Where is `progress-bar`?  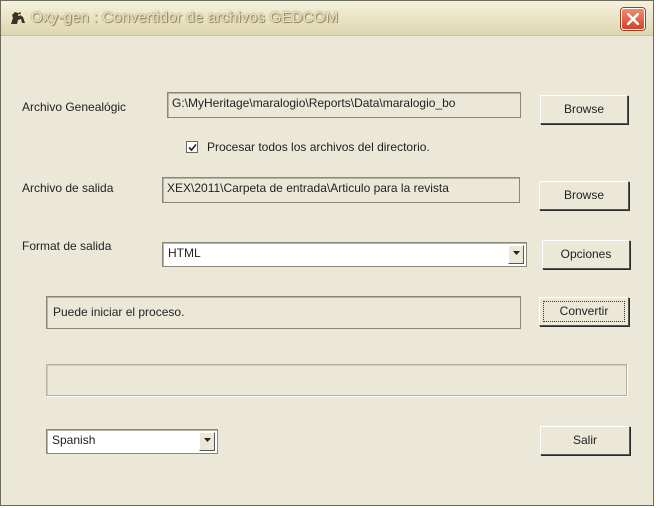
progress-bar is located at coordinates (336, 380).